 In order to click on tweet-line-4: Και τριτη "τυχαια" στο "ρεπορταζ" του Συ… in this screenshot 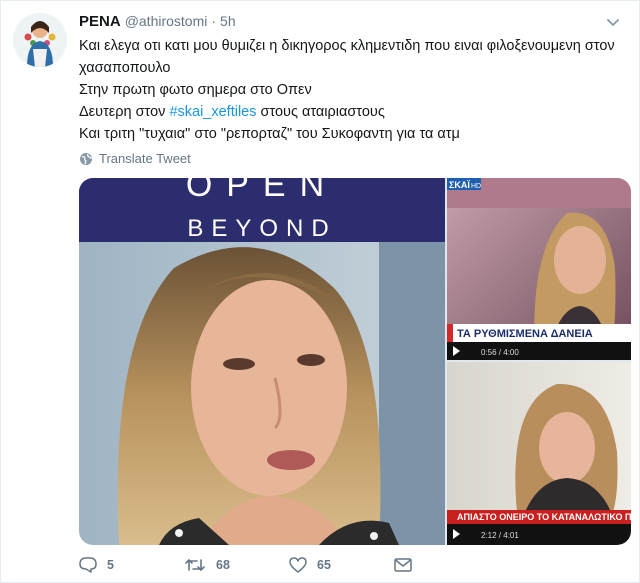, I will do `click(269, 134)`.